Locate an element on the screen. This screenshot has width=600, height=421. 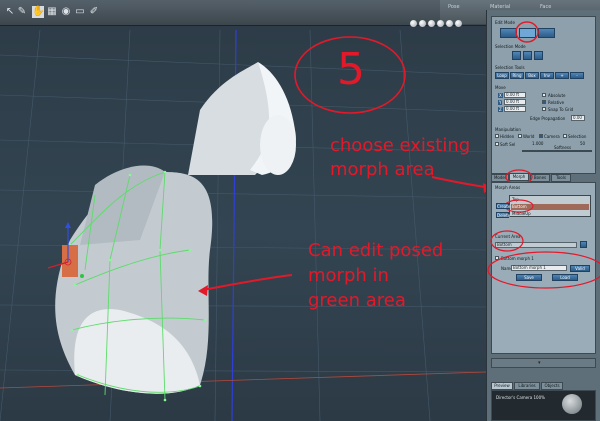
shading-icon is located at coordinates (440, 23).